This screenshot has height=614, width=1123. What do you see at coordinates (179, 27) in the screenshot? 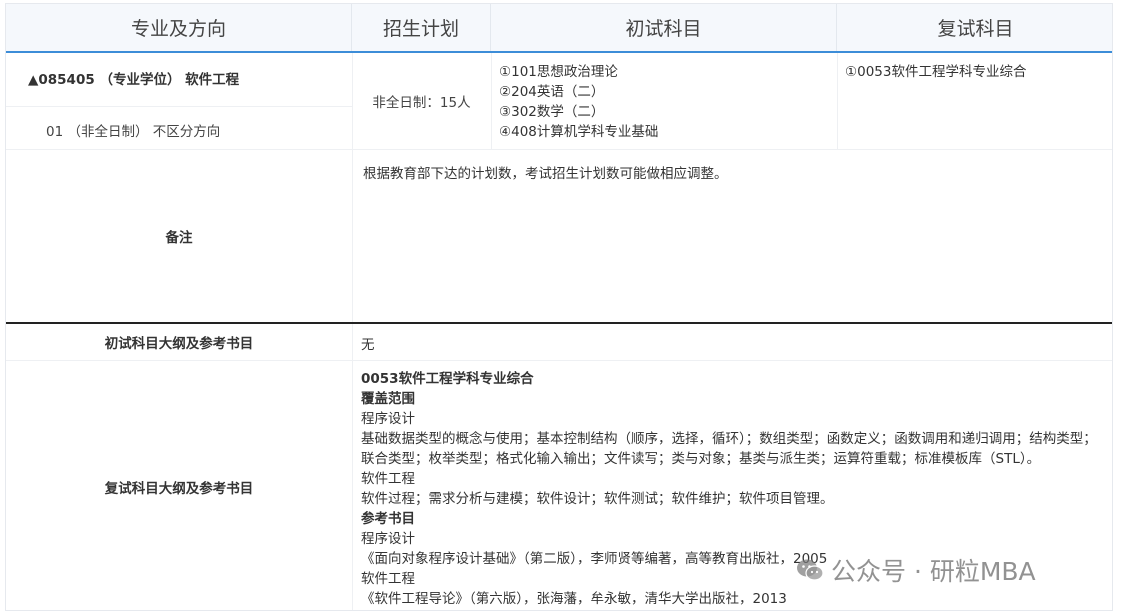
I see `header-major: 专业及方向` at bounding box center [179, 27].